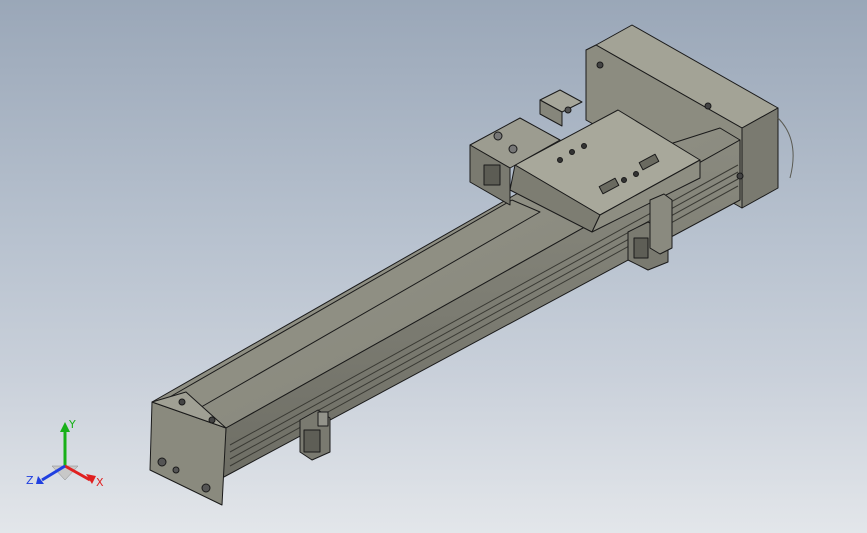 The image size is (867, 533). What do you see at coordinates (65, 453) in the screenshot?
I see `axis-triad: Y X Z` at bounding box center [65, 453].